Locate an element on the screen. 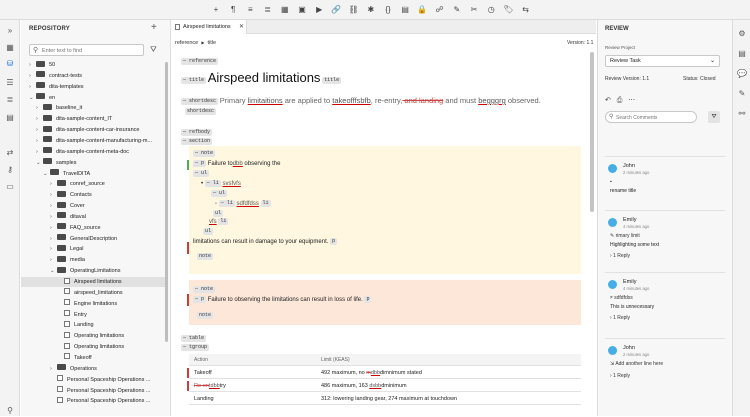 The image size is (750, 417). tree-file: airspeed_limitations is located at coordinates (93, 293).